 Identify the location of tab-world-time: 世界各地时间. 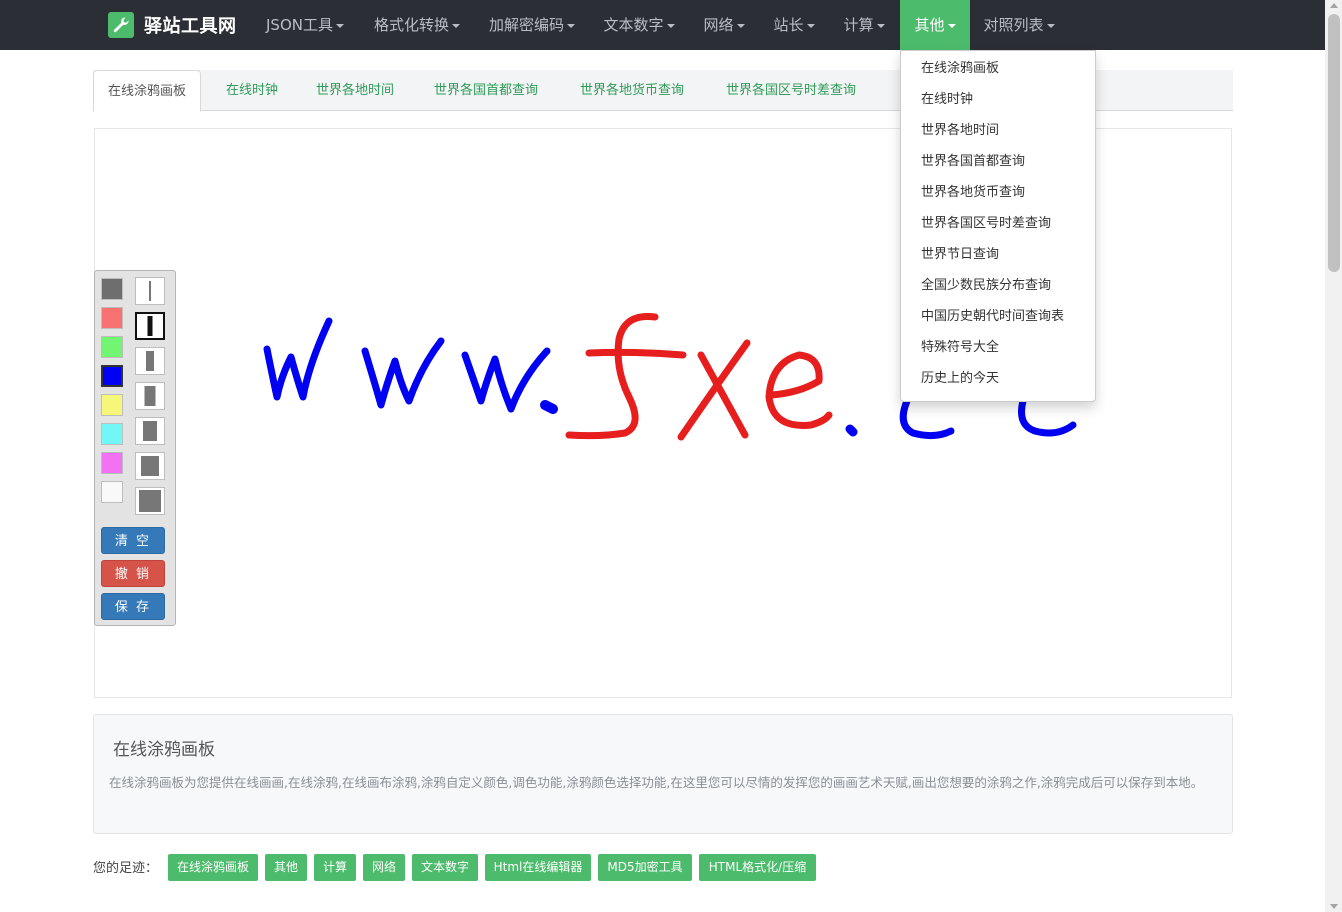
(355, 90).